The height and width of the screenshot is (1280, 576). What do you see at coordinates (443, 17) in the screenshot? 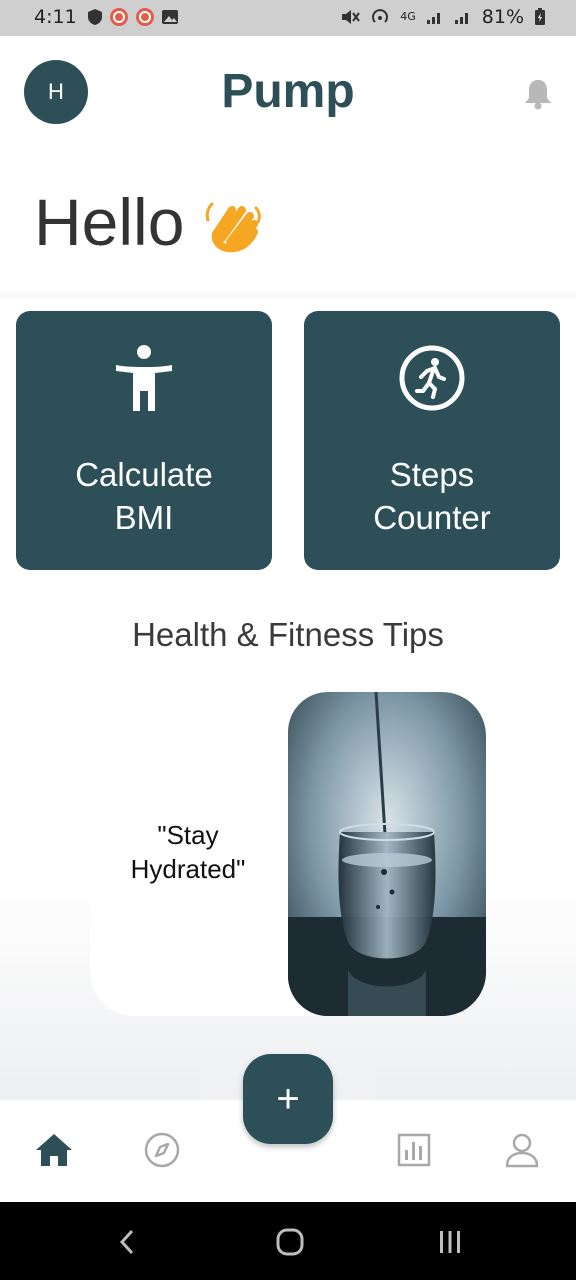
I see `status-right: 4G 81%` at bounding box center [443, 17].